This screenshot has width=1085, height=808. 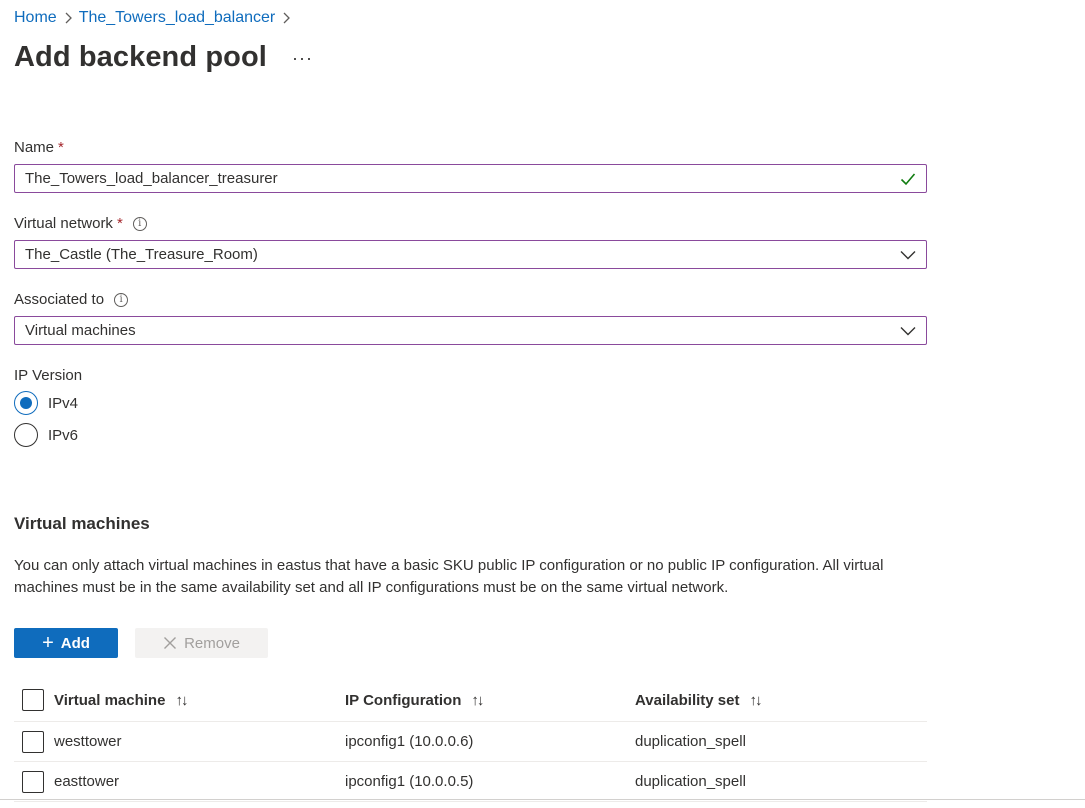 I want to click on remove-button-label: Remove, so click(x=212, y=643).